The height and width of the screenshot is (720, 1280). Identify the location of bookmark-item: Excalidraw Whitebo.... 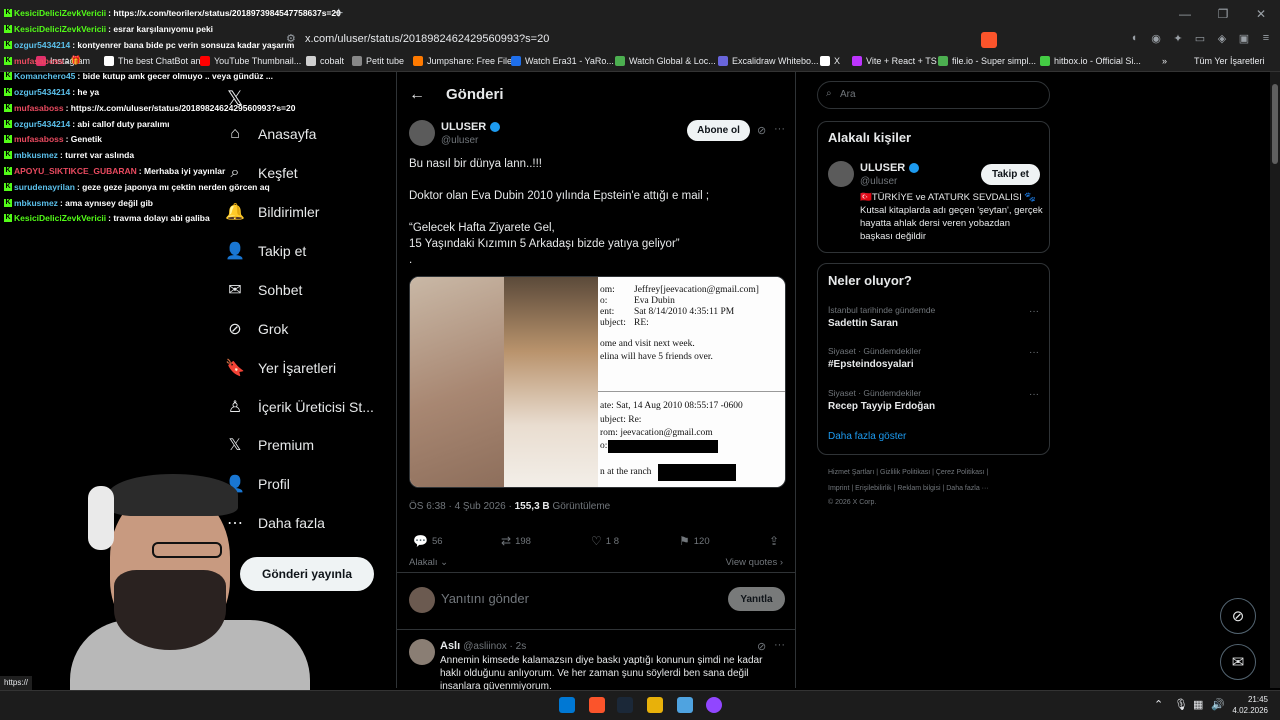
(768, 61).